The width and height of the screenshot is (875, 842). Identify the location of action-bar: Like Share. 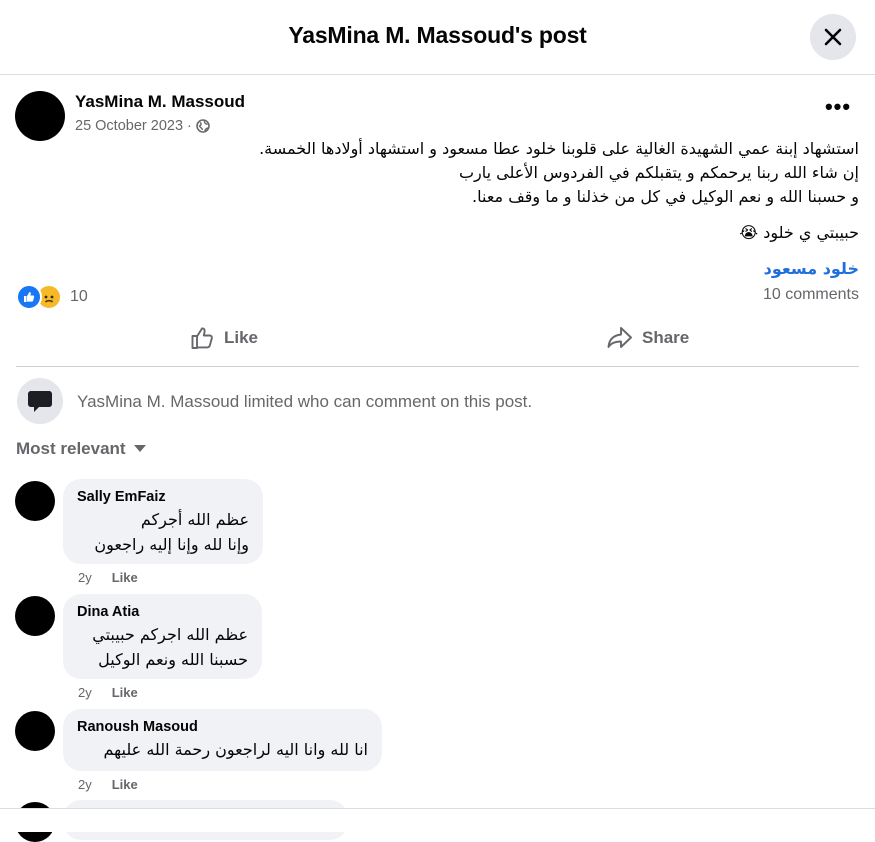
(437, 339).